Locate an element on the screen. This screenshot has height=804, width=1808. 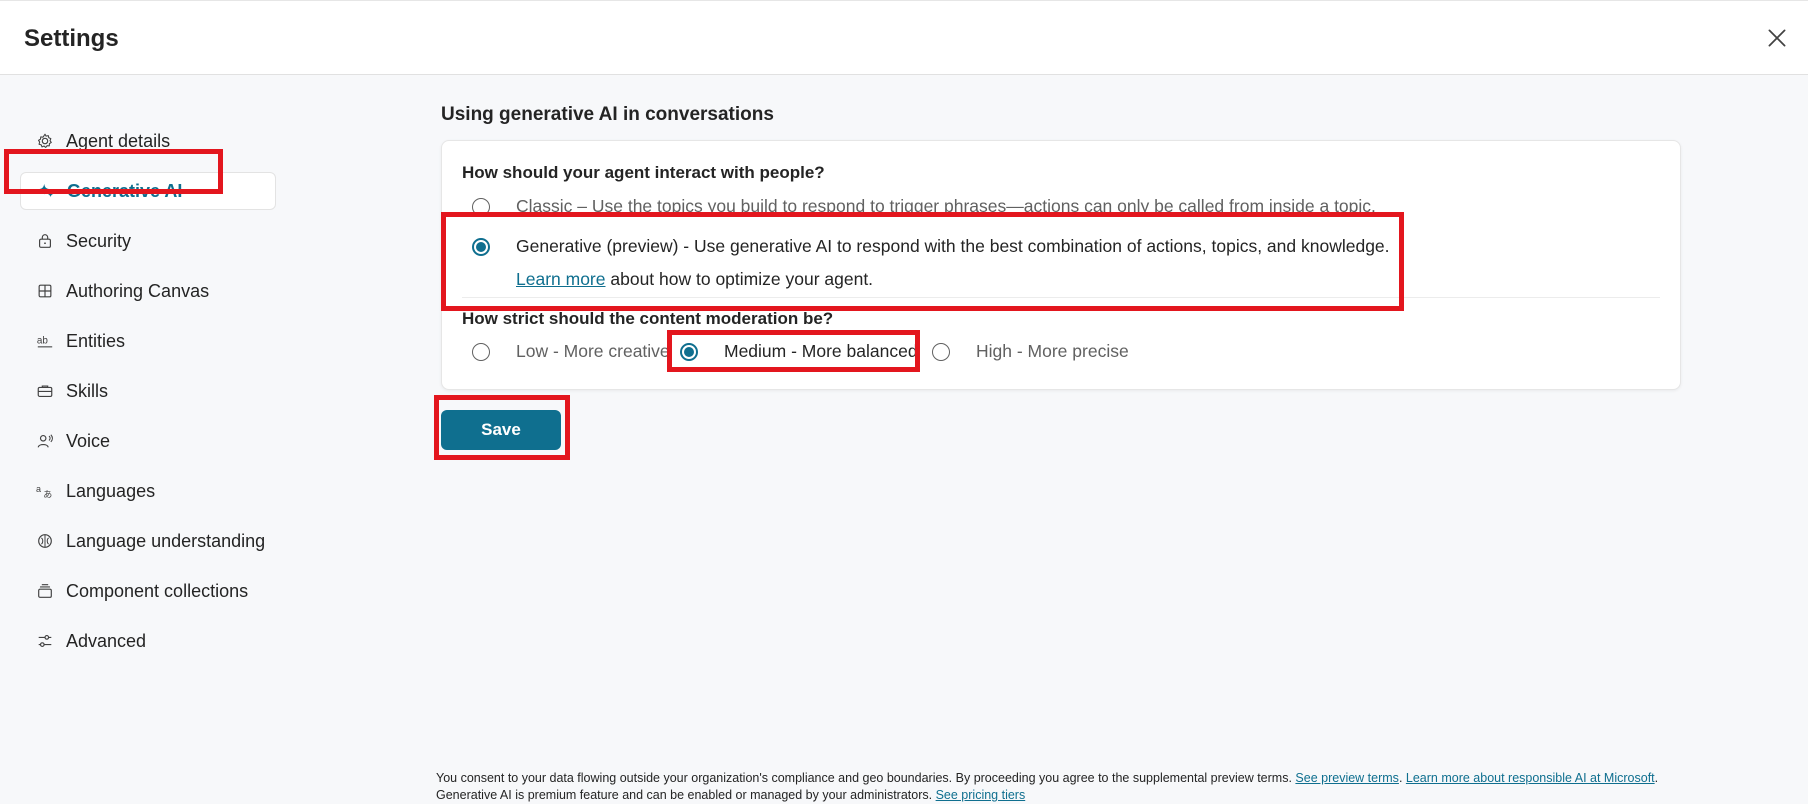
sidebar-item-label: Authoring Canvas is located at coordinates (138, 290).